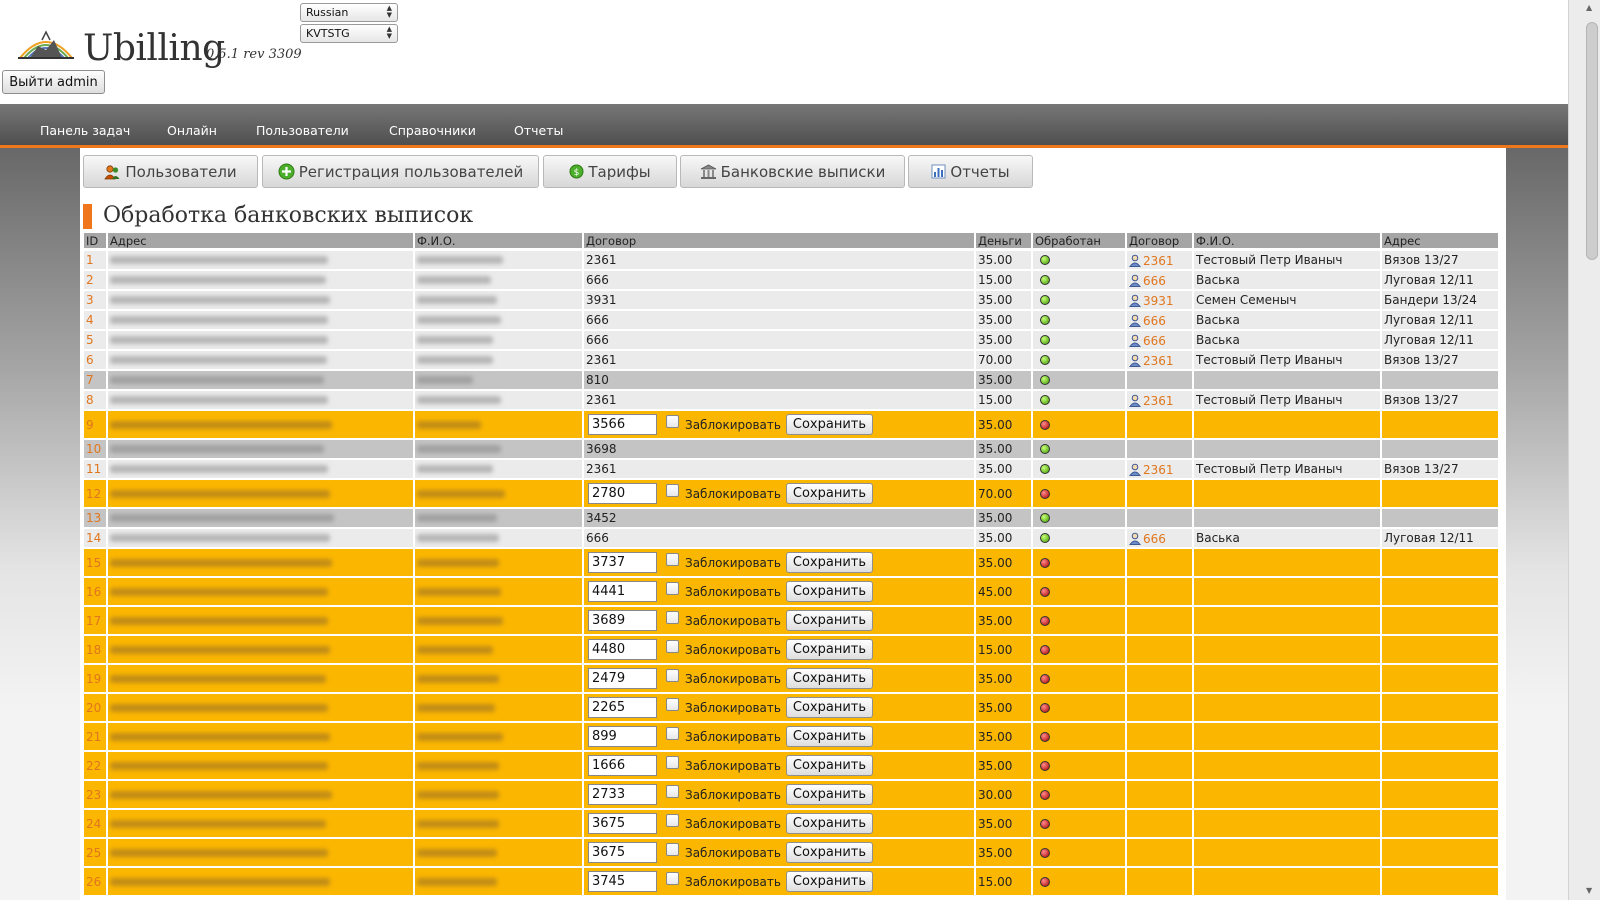  Describe the element at coordinates (610, 171) in the screenshot. I see `tab-tariffs: $ Тарифы` at that location.